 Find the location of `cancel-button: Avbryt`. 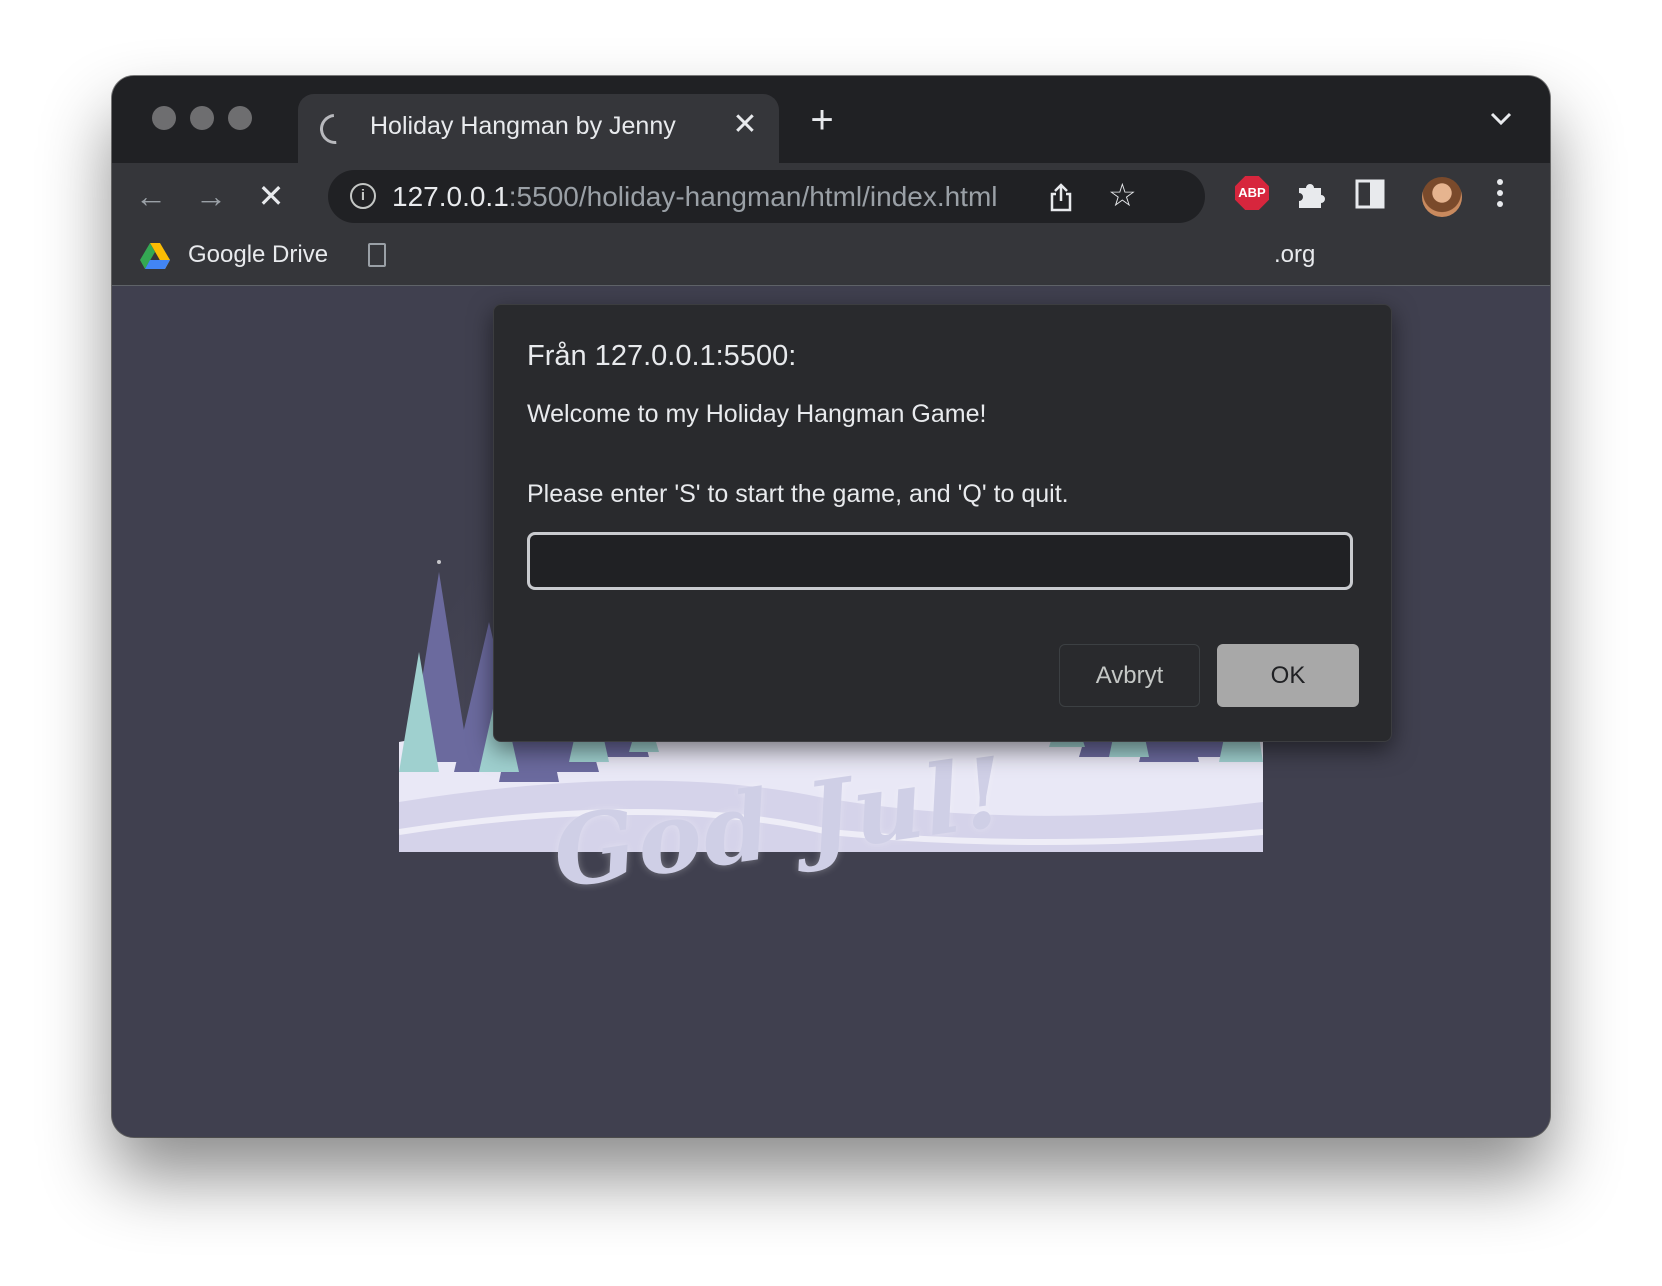

cancel-button: Avbryt is located at coordinates (1129, 675).